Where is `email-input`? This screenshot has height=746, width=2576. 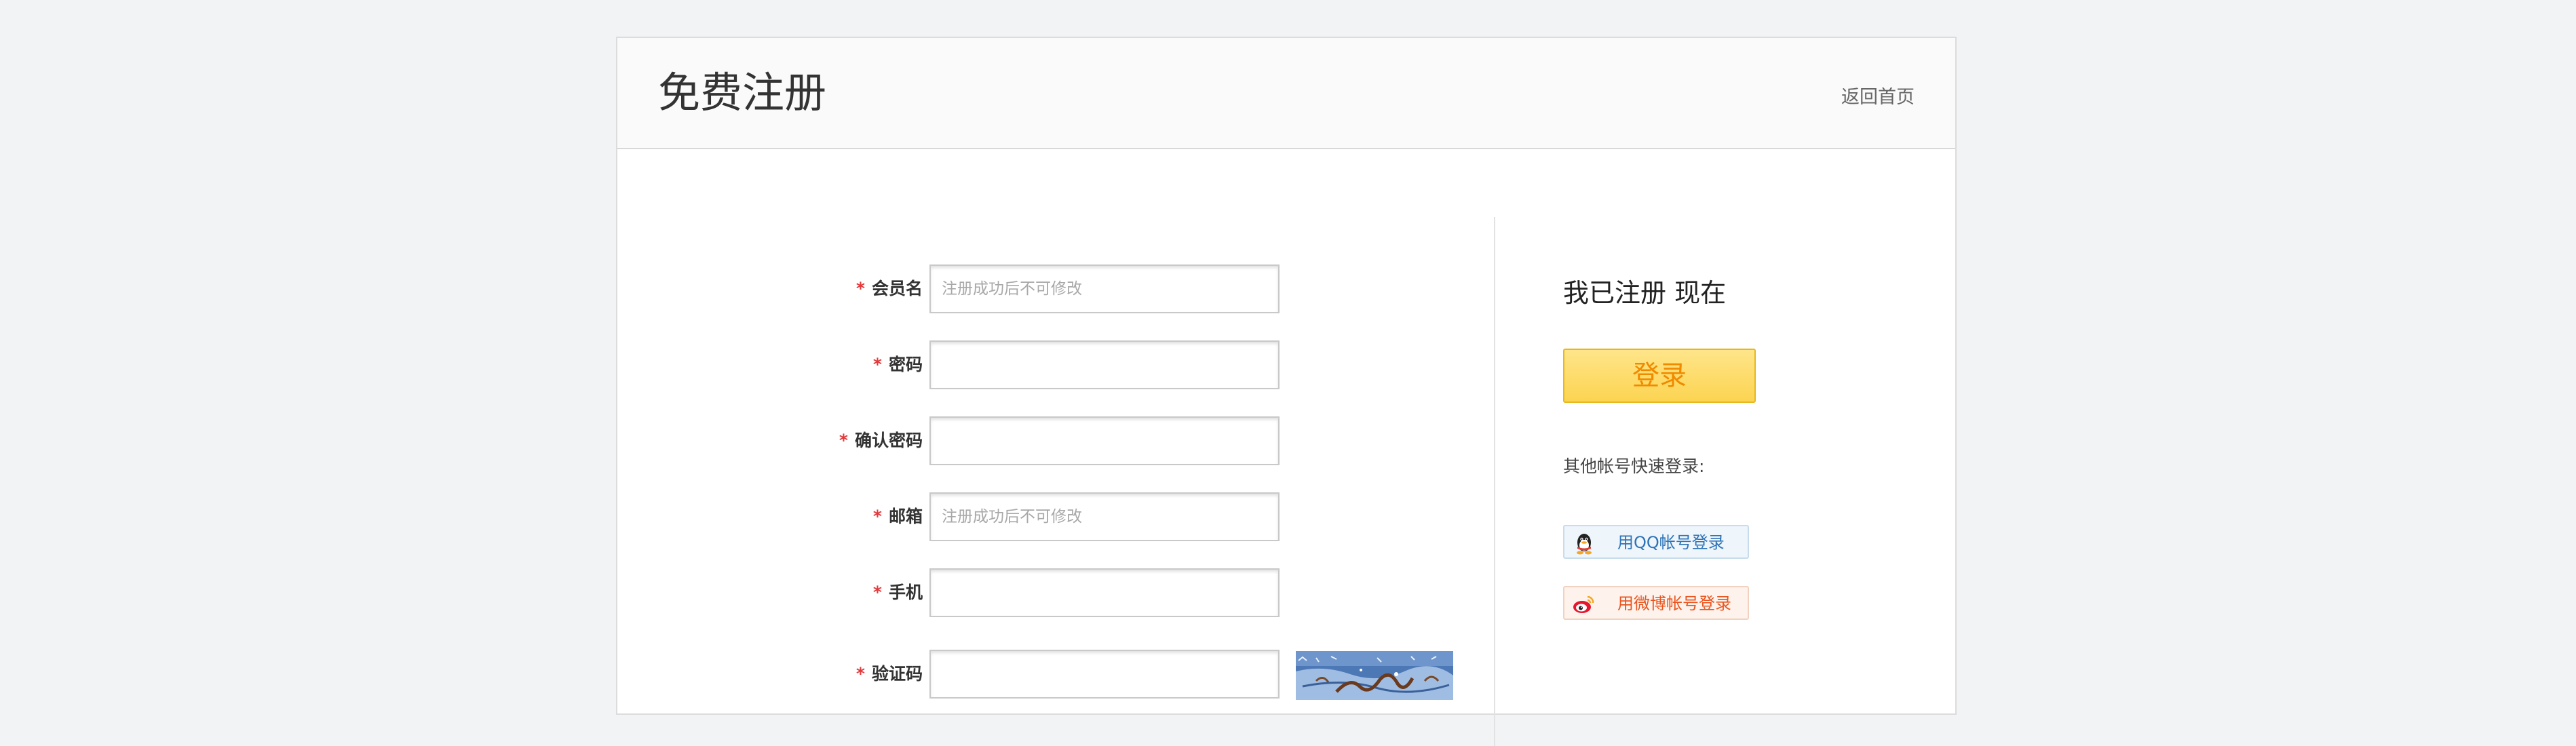 email-input is located at coordinates (1104, 517).